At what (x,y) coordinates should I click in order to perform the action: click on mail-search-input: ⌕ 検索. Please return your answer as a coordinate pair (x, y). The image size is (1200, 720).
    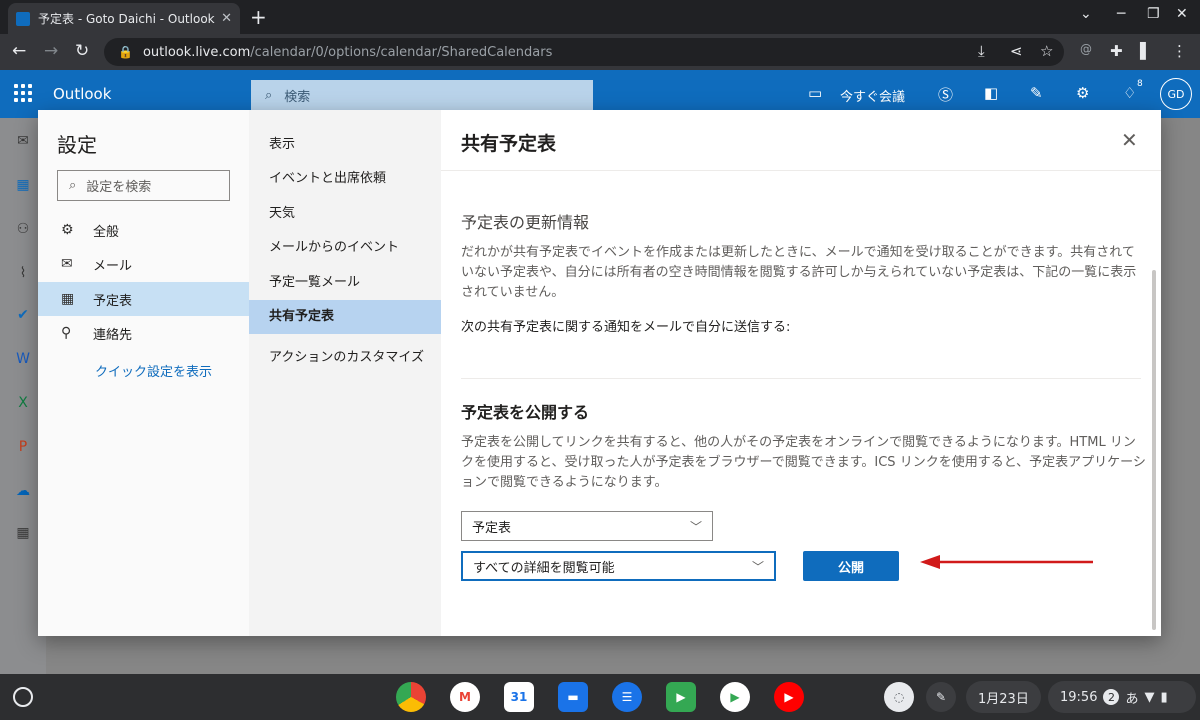
    Looking at the image, I should click on (422, 95).